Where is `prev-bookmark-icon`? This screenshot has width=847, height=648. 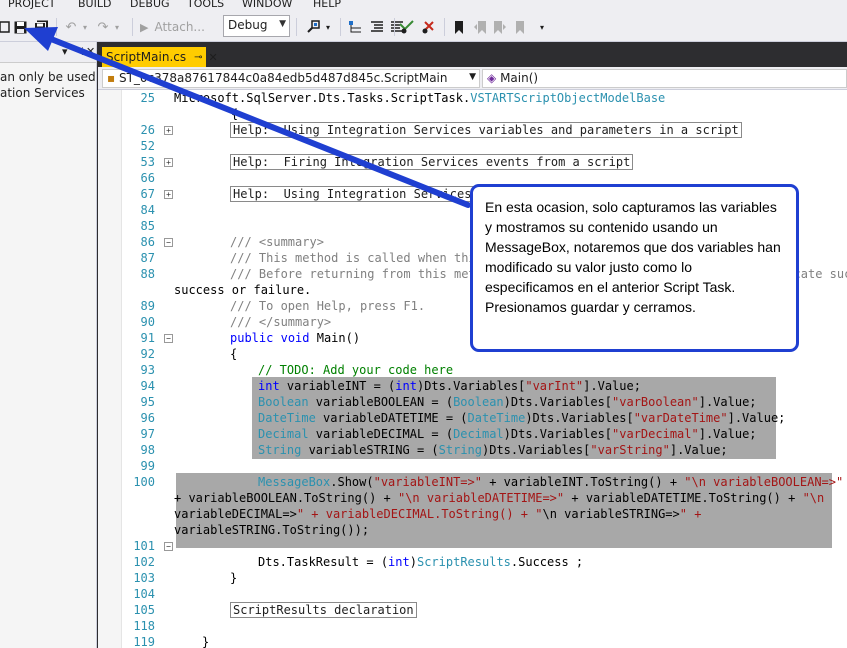 prev-bookmark-icon is located at coordinates (480, 27).